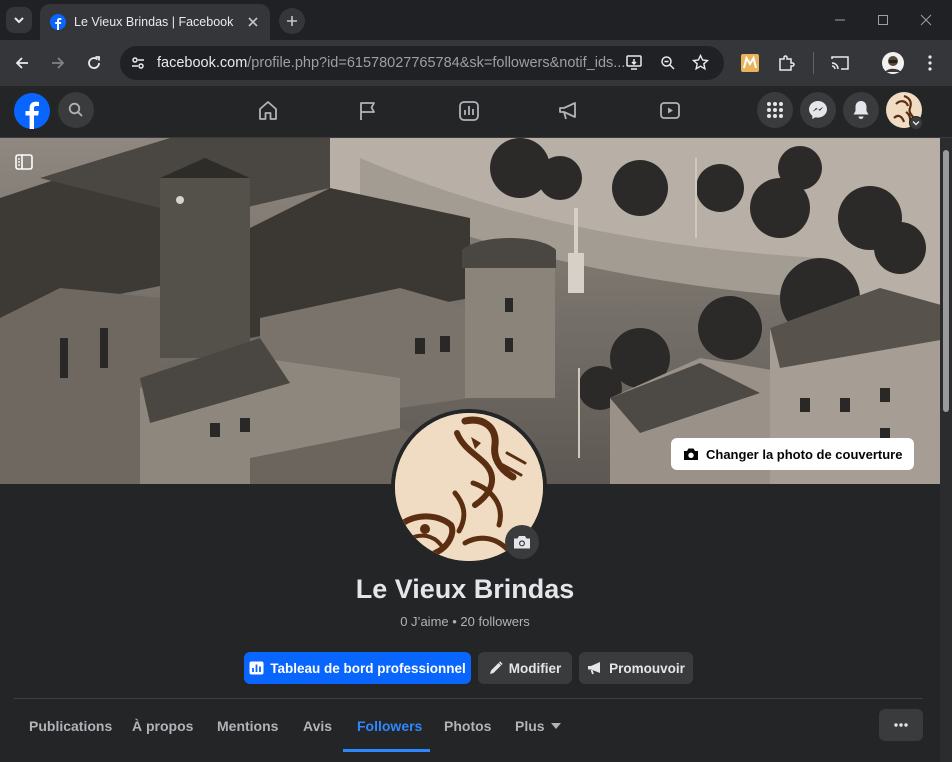  What do you see at coordinates (468, 698) in the screenshot?
I see `tabs-divider` at bounding box center [468, 698].